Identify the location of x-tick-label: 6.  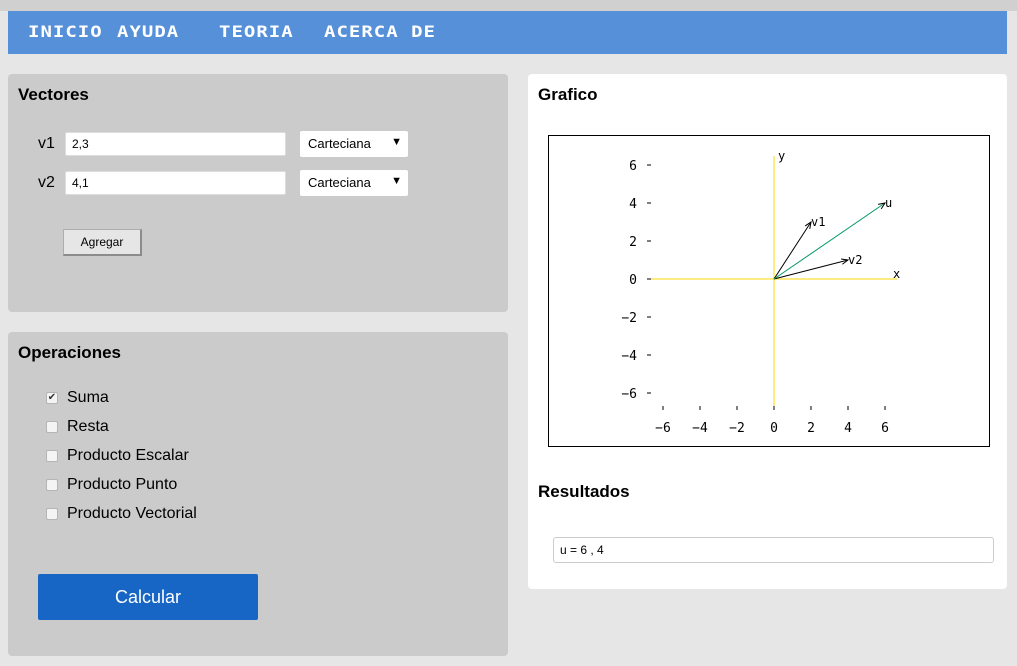
(885, 428).